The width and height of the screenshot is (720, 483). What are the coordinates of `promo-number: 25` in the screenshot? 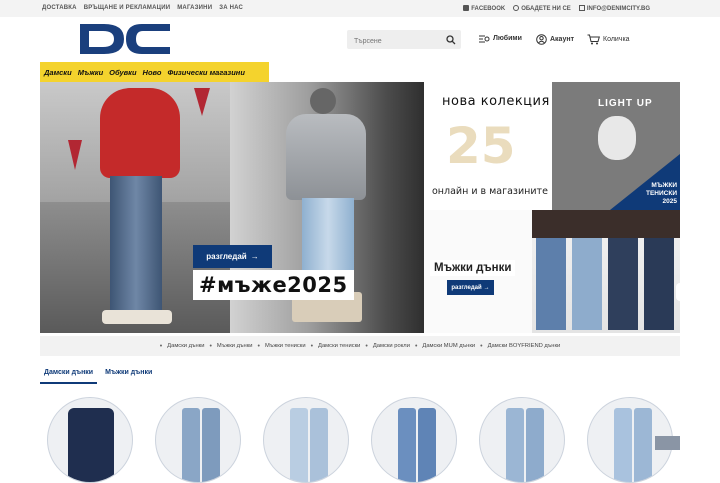 It's located at (481, 146).